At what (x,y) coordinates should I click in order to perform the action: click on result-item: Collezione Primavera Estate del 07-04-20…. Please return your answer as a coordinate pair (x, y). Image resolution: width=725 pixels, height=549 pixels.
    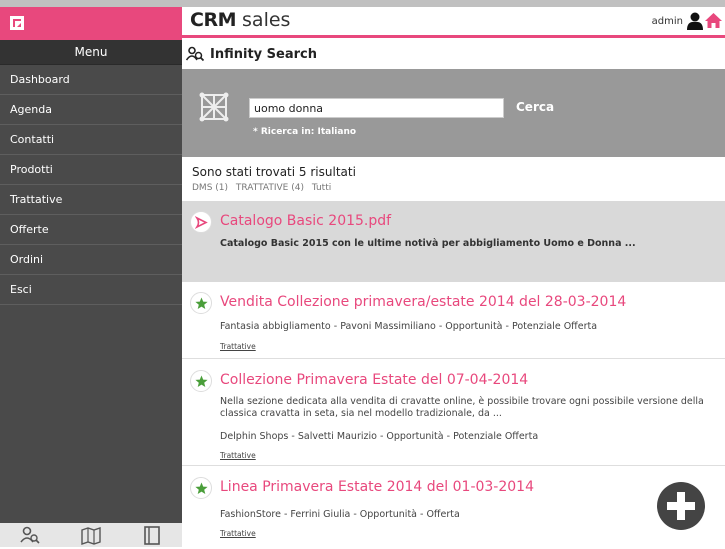
    Looking at the image, I should click on (453, 413).